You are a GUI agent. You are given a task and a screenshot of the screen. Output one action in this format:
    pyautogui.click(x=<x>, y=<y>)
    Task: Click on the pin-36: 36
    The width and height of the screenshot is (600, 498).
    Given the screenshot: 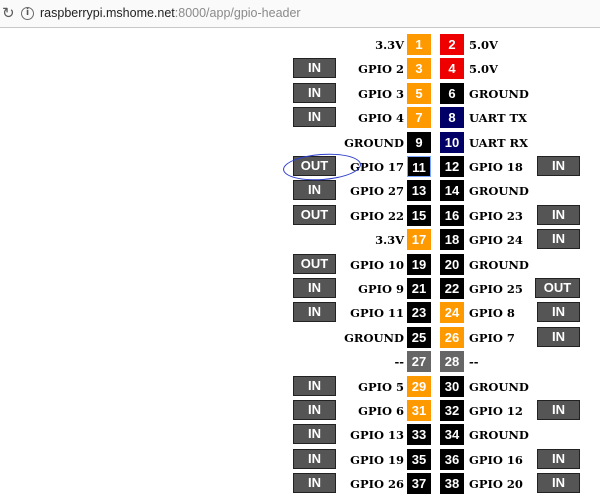 What is the action you would take?
    pyautogui.click(x=452, y=459)
    